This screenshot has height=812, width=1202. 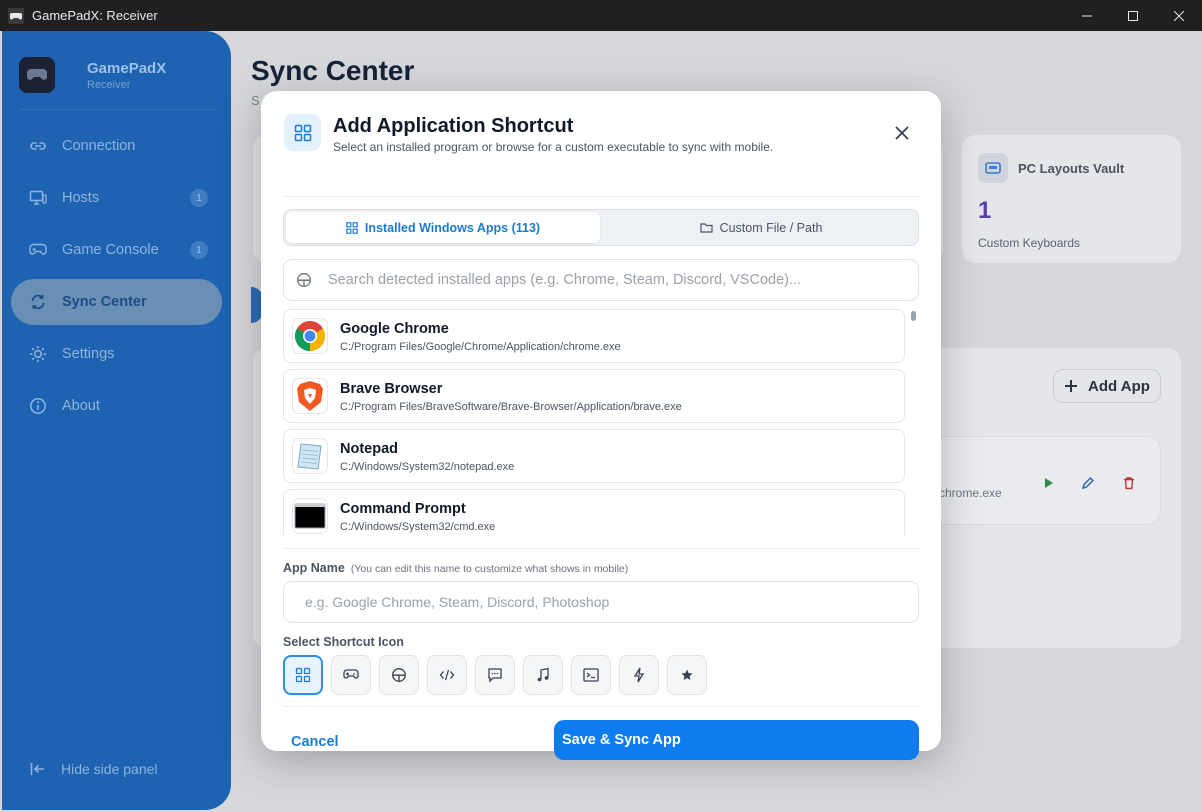 I want to click on app-logo-icon, so click(x=16, y=15).